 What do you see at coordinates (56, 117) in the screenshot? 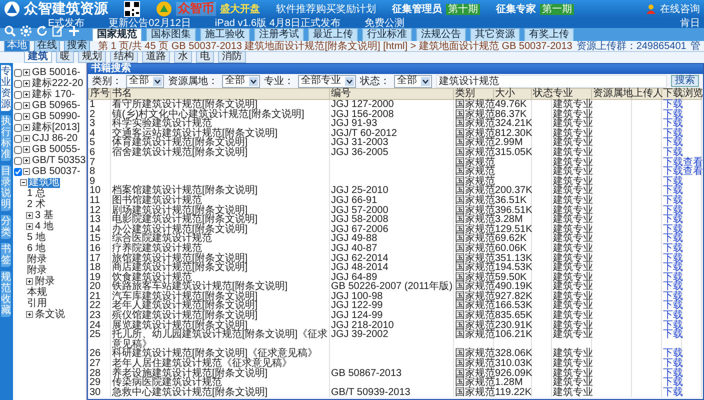
I see `tree-item: GB 50990-` at bounding box center [56, 117].